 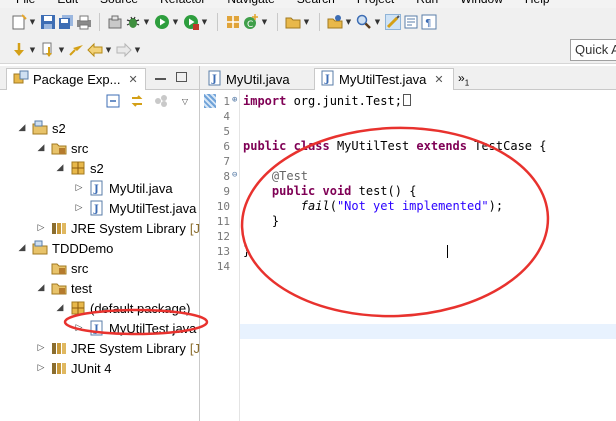 I want to click on new-java-class-dropdown: ▼, so click(x=264, y=22).